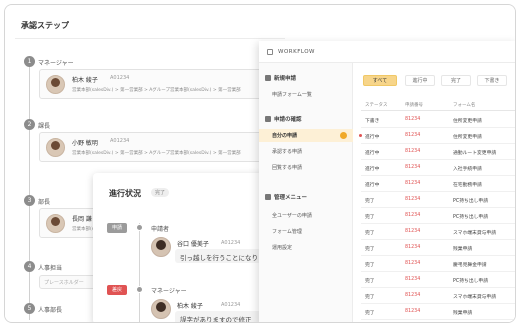 This screenshot has height=327, width=520. Describe the element at coordinates (306, 215) in the screenshot. I see `sidebar-item-all-users: 全ユーザーの申請` at that location.